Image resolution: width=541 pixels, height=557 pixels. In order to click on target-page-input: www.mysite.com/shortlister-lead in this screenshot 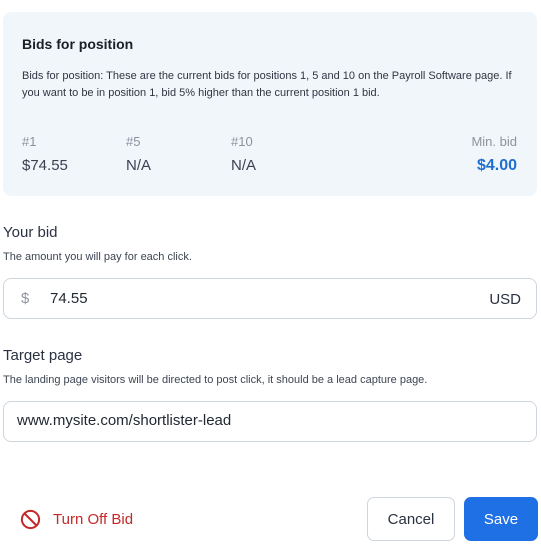, I will do `click(270, 421)`.